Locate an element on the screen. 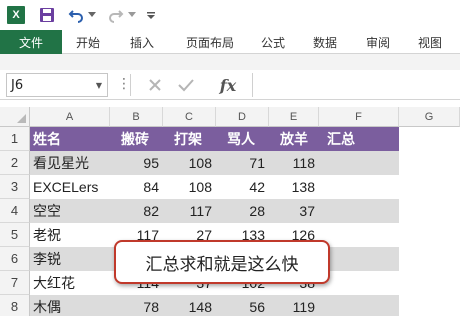 This screenshot has height=316, width=460. table-cell: 117 is located at coordinates (189, 211).